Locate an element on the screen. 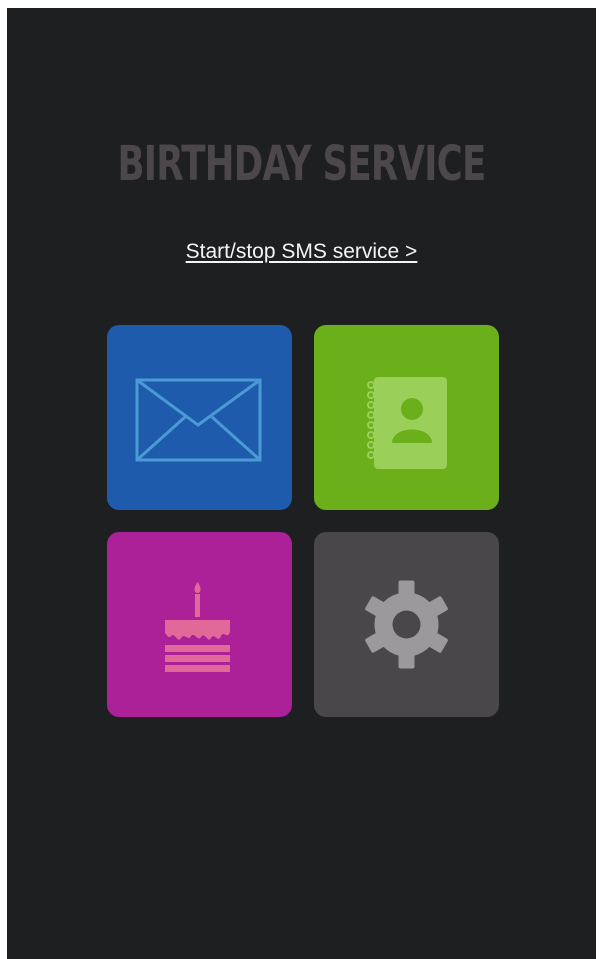  envelope-icon is located at coordinates (198, 420).